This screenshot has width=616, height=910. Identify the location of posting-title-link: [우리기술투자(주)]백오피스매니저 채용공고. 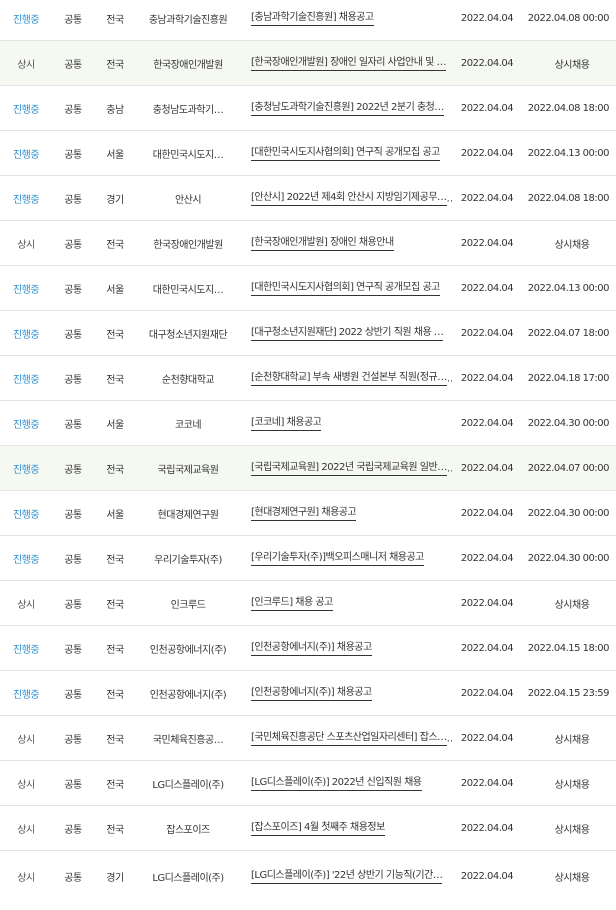
(337, 558).